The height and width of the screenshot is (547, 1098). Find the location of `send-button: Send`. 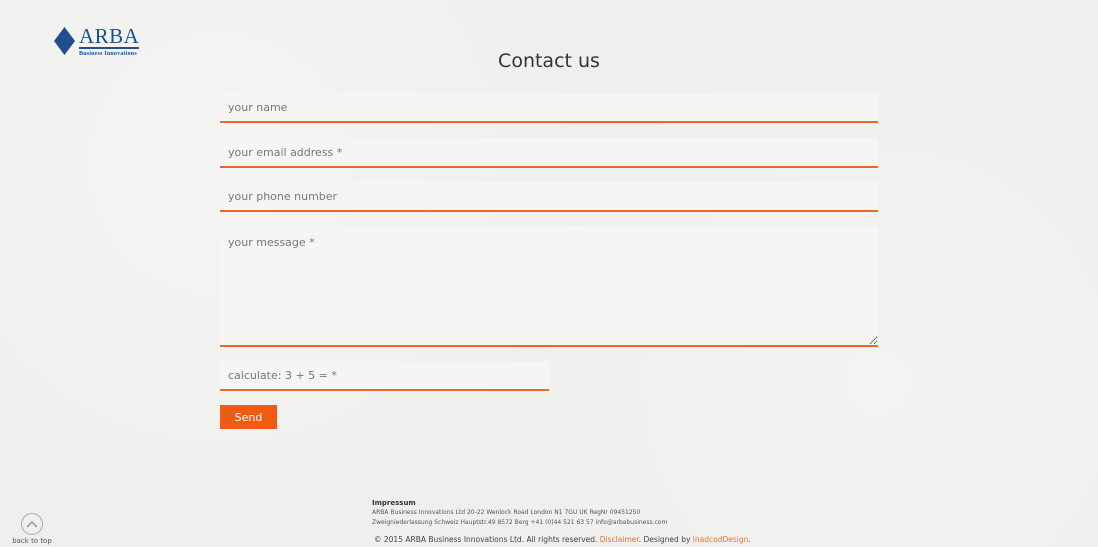

send-button: Send is located at coordinates (248, 417).